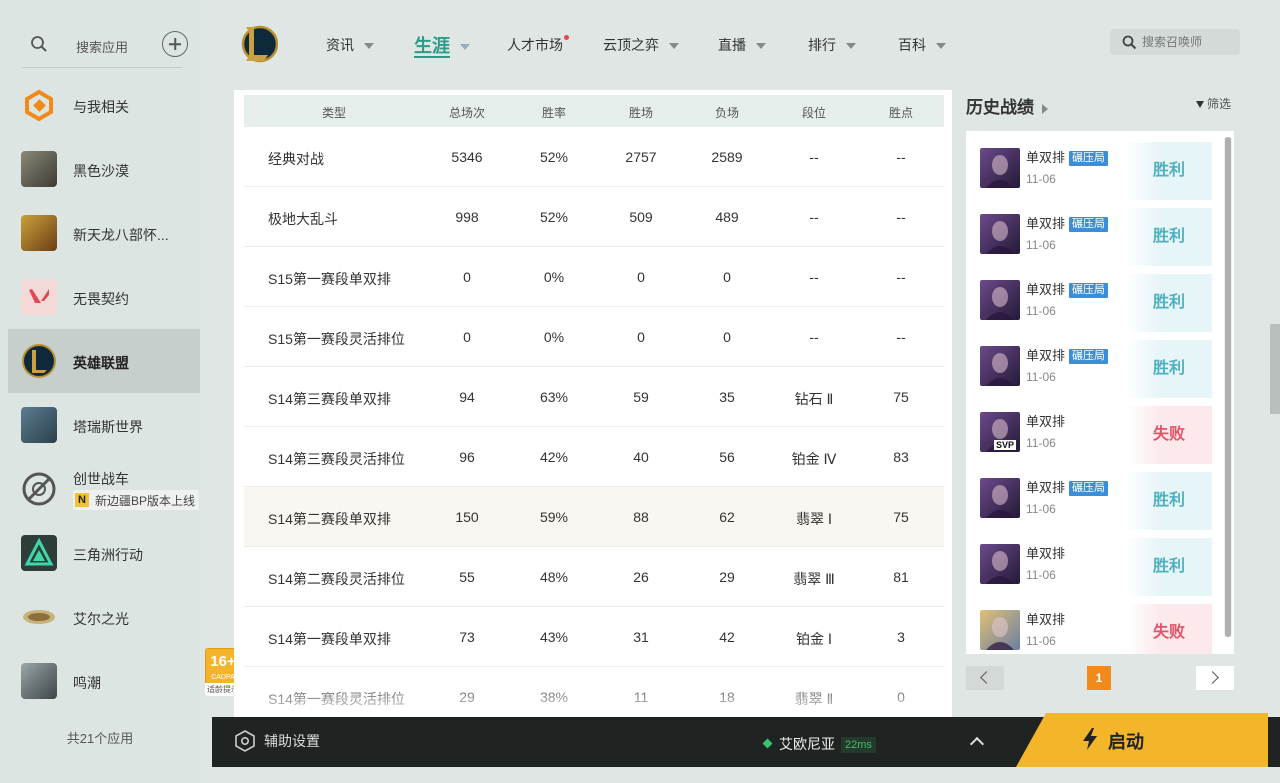 This screenshot has width=1280, height=783. I want to click on history-title: 历史战绩, so click(1007, 105).